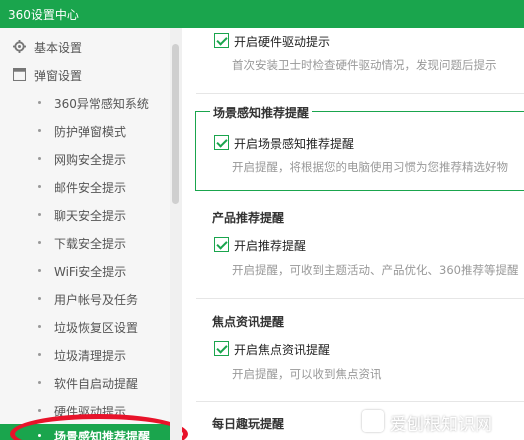 This screenshot has height=440, width=524. I want to click on driver-checkbox, so click(221, 40).